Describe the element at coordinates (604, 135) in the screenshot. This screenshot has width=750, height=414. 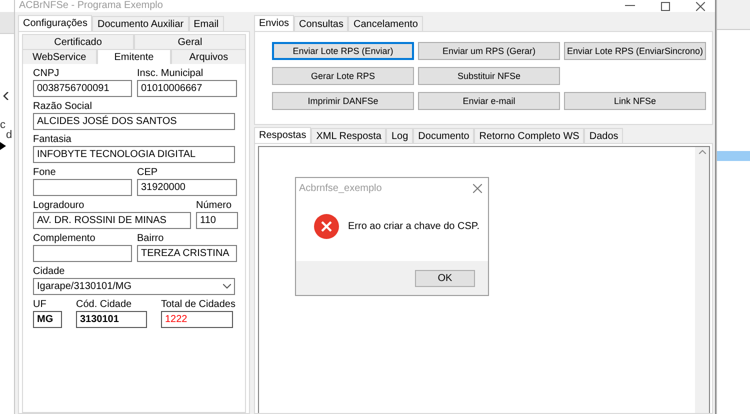
I see `tab: Dados` at that location.